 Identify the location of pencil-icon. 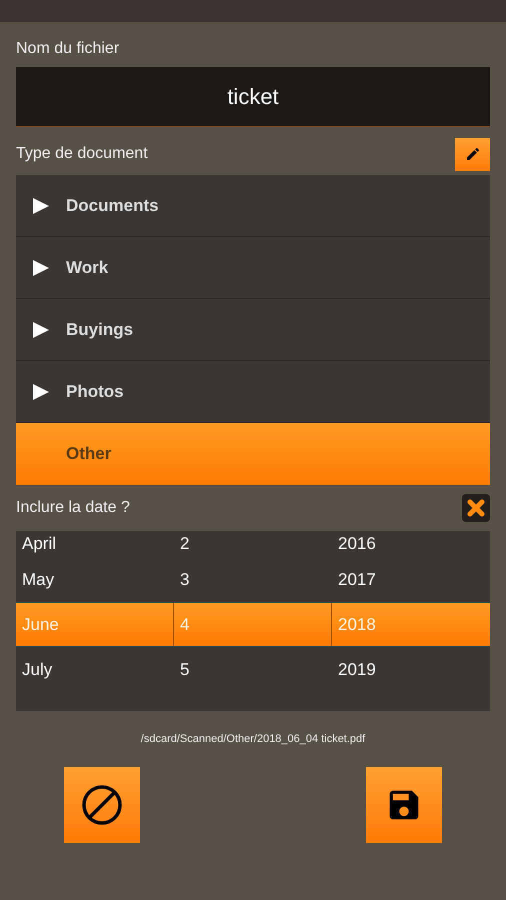
(472, 154).